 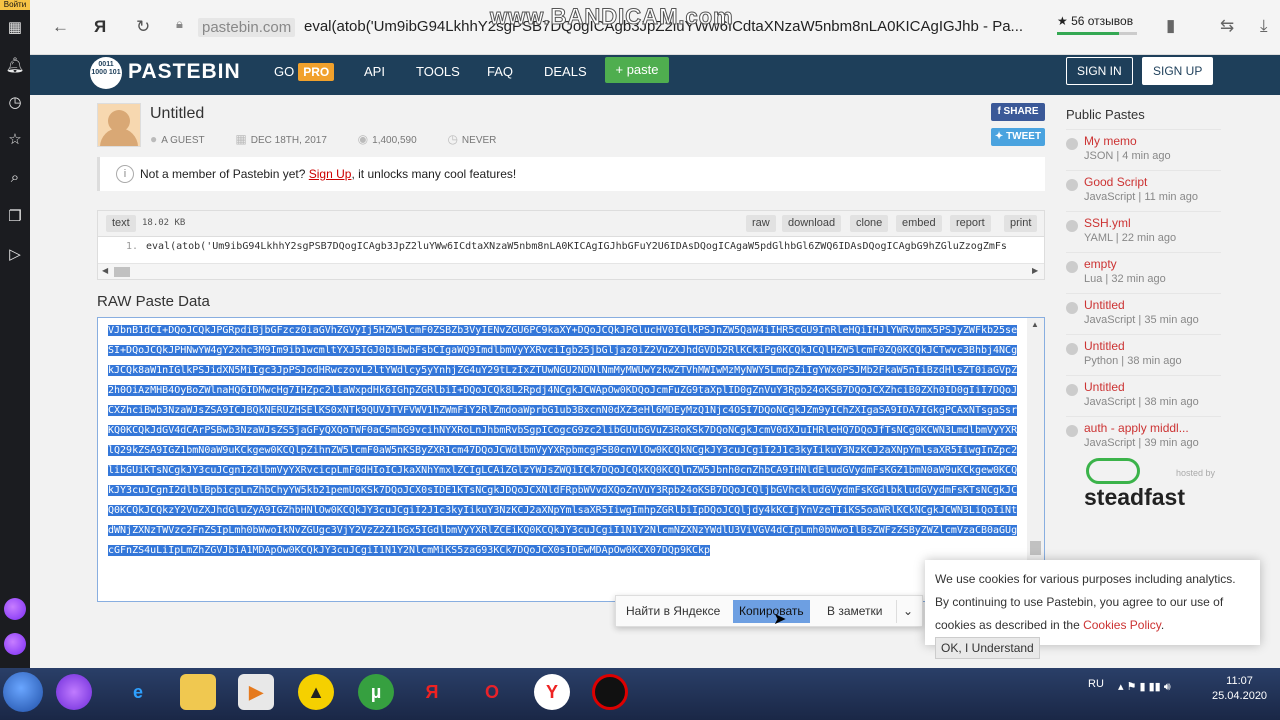 What do you see at coordinates (15, 178) in the screenshot?
I see `search-doc-icon: ⌕` at bounding box center [15, 178].